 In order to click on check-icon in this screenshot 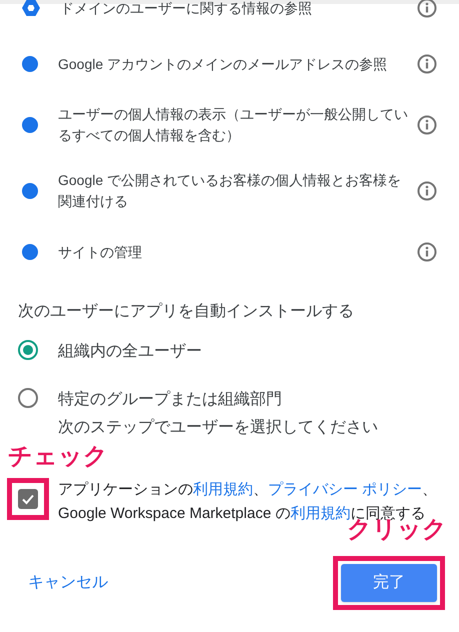, I will do `click(28, 499)`.